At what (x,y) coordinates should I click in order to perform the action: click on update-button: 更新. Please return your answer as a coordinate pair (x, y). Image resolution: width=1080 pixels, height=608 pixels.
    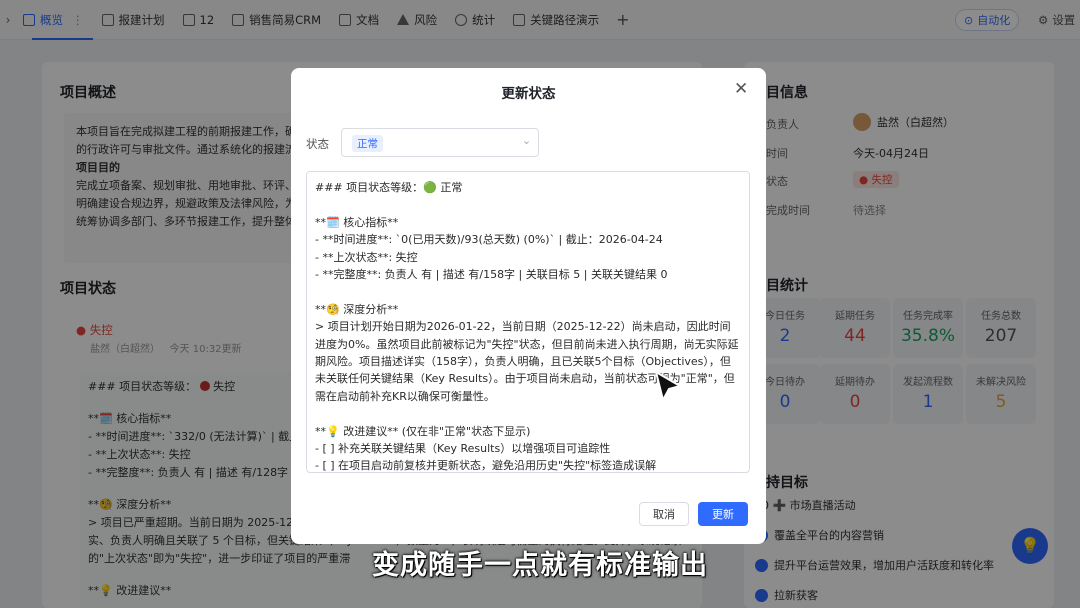
    Looking at the image, I should click on (723, 514).